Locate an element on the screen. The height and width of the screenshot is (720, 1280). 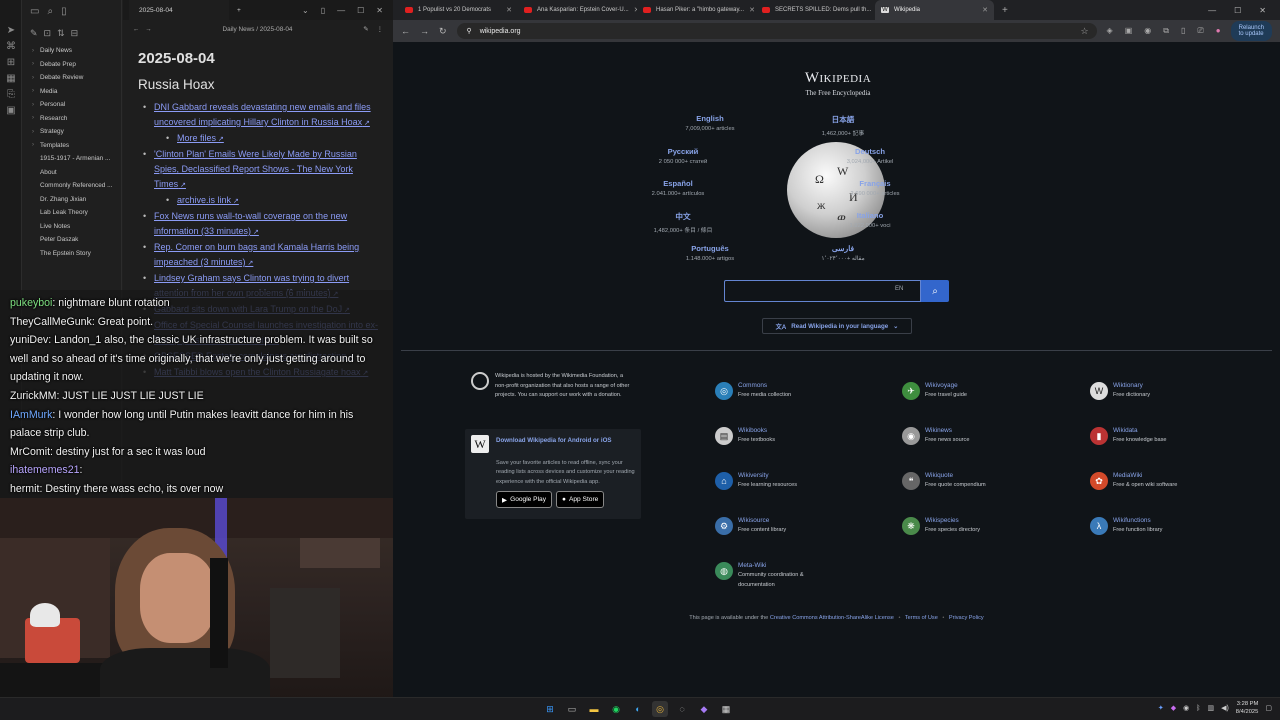
templates-icon: ⎘ is located at coordinates (11, 94).